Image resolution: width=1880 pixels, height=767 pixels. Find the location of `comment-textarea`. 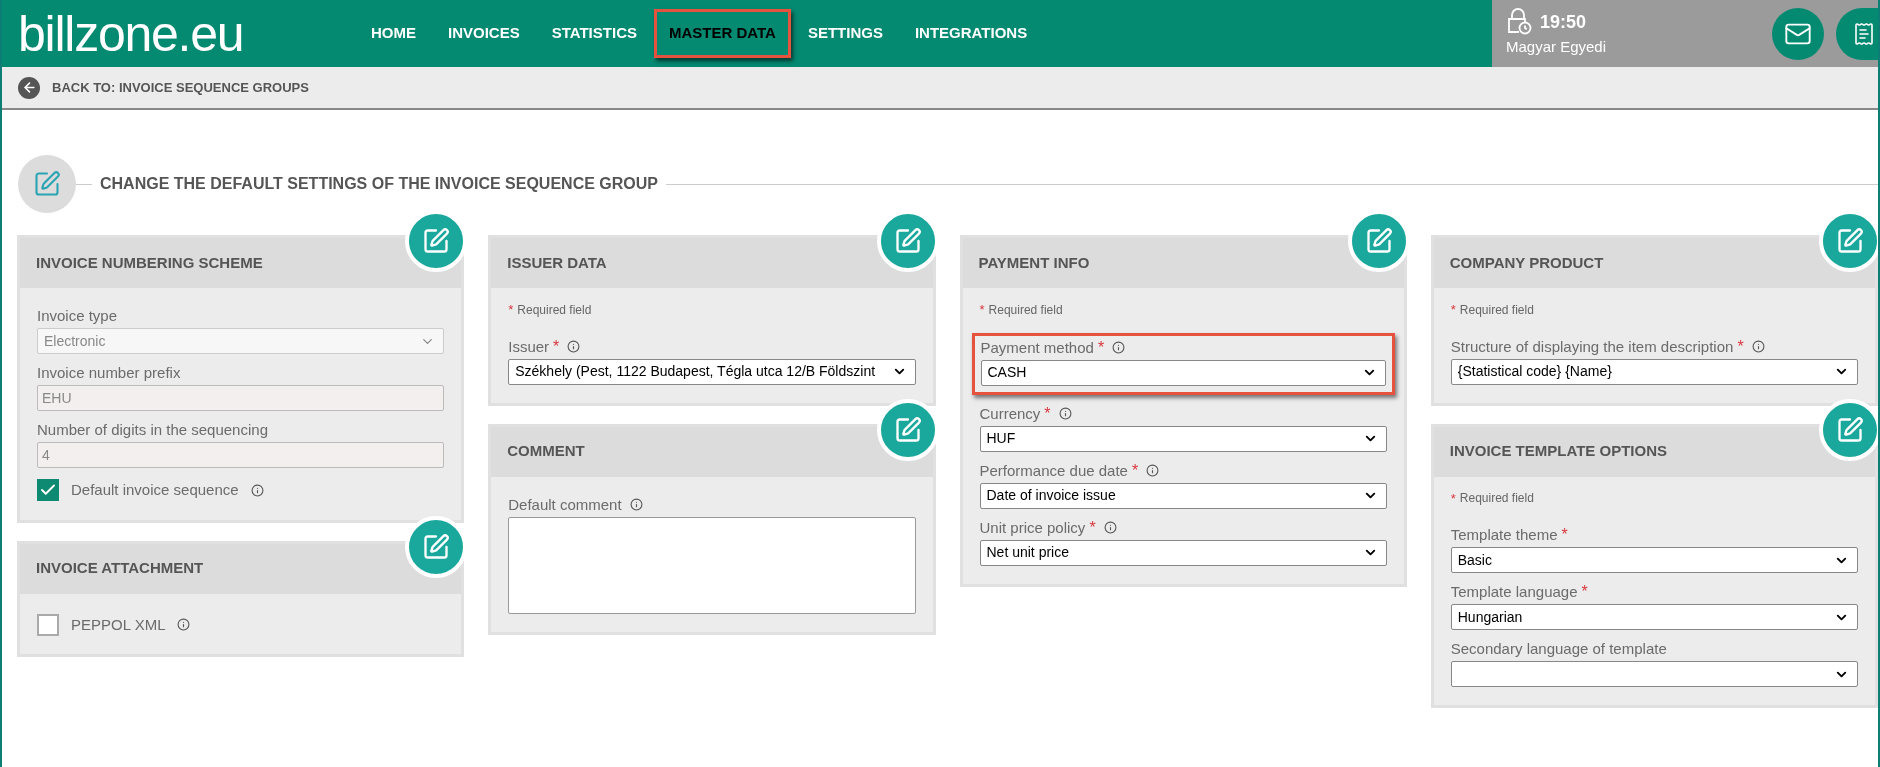

comment-textarea is located at coordinates (712, 565).